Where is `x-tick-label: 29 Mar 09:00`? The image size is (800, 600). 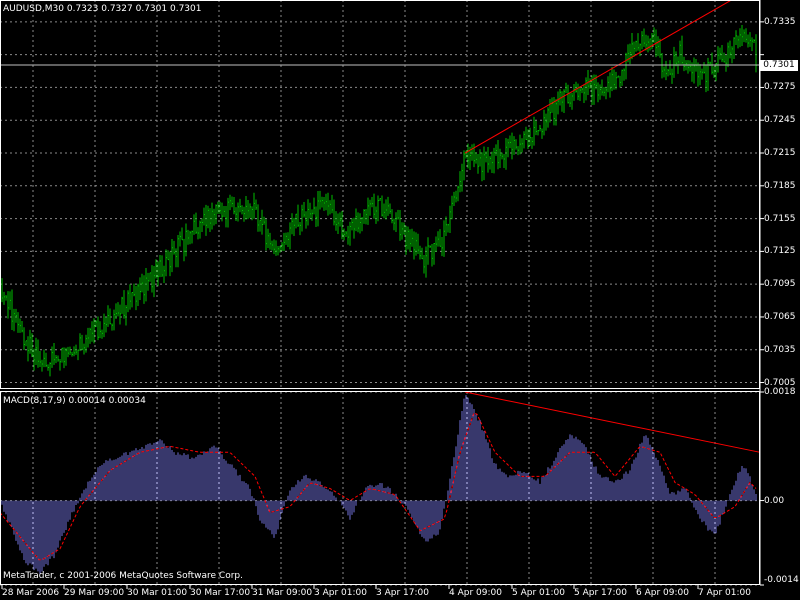
x-tick-label: 29 Mar 09:00 is located at coordinates (94, 593).